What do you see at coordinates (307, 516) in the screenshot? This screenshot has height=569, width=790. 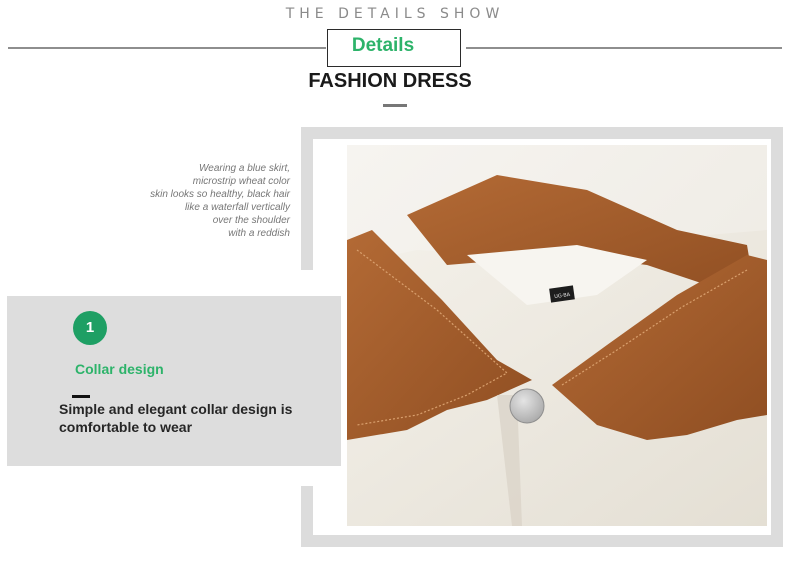 I see `photo-frame-left-lower` at bounding box center [307, 516].